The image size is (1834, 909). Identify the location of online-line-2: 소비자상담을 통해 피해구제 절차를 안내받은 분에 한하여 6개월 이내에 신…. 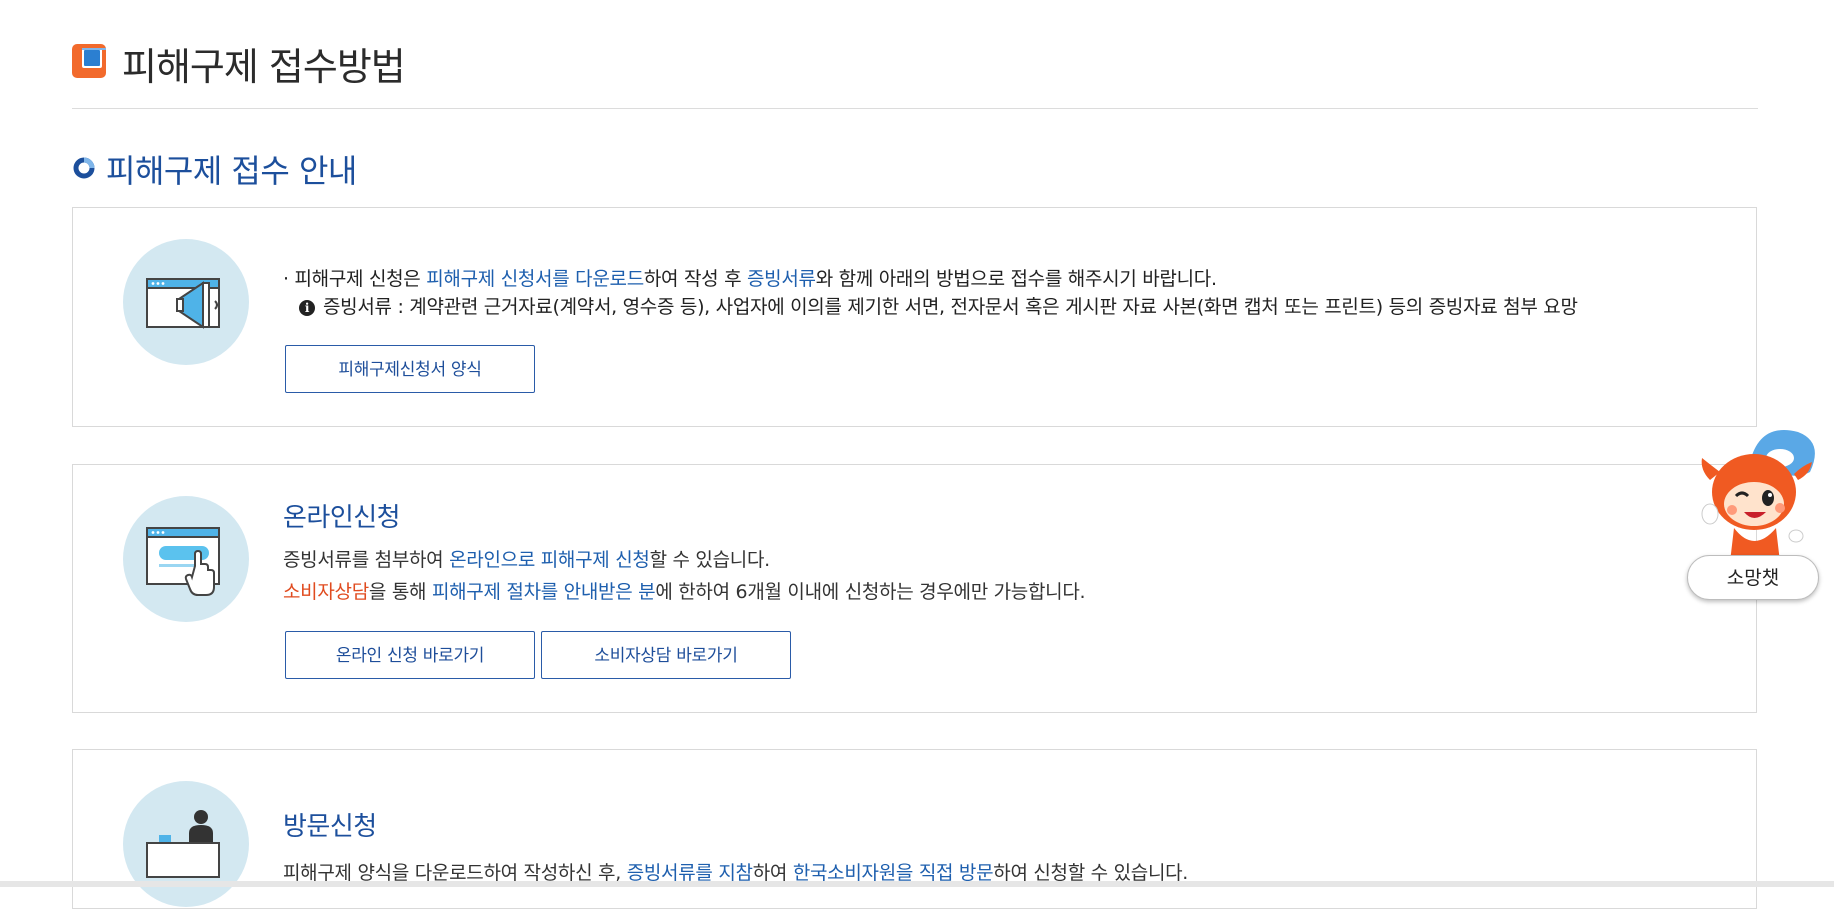
(684, 590).